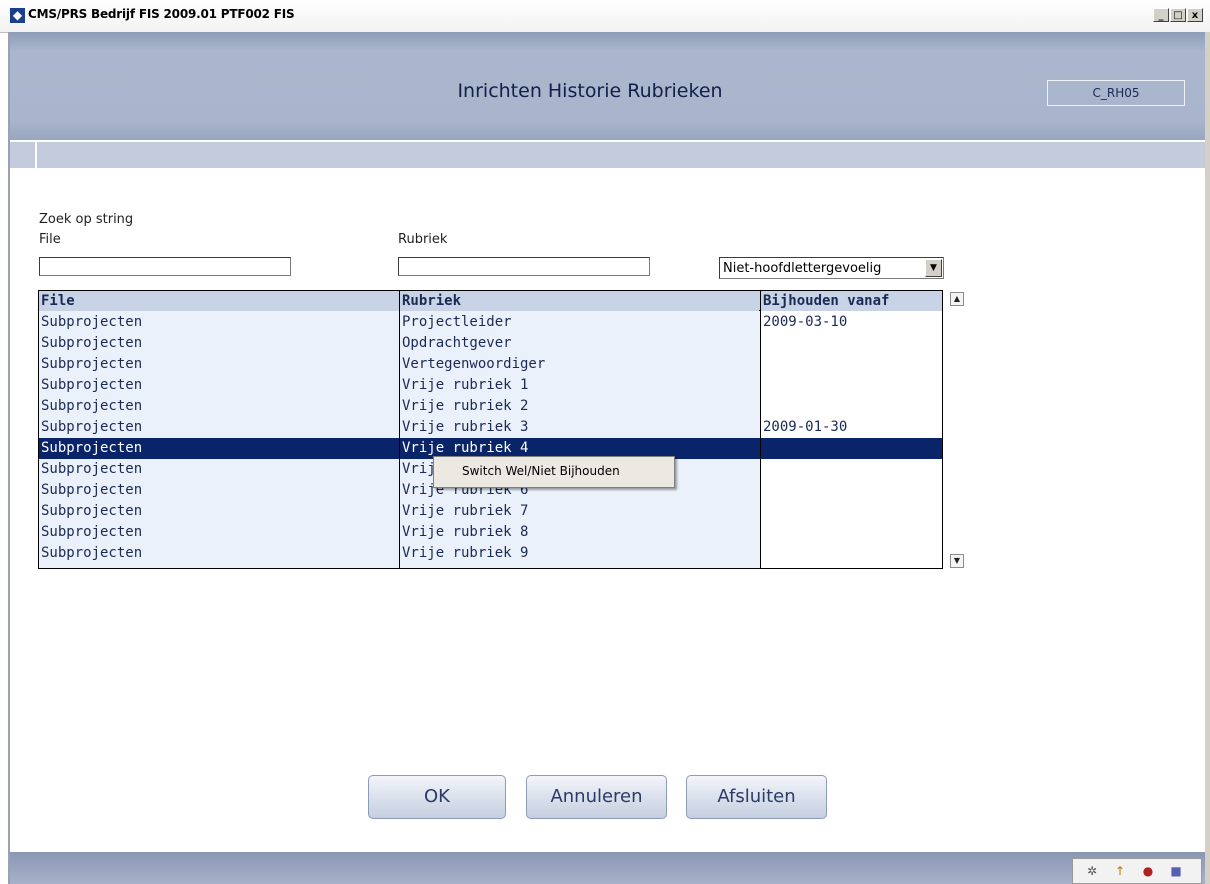 The image size is (1210, 884). I want to click on maximize-button: □, so click(1178, 15).